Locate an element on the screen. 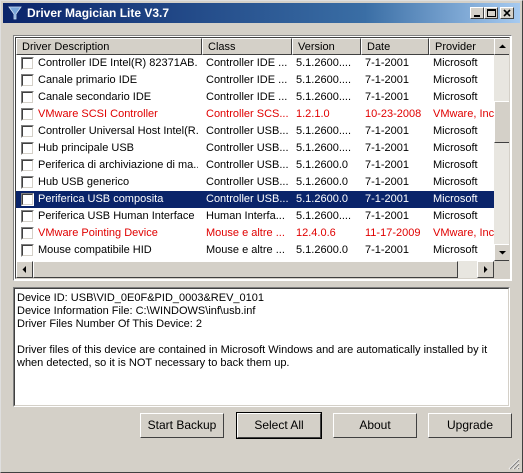 This screenshot has height=473, width=523. horizontal-scroll-thumb is located at coordinates (245, 269).